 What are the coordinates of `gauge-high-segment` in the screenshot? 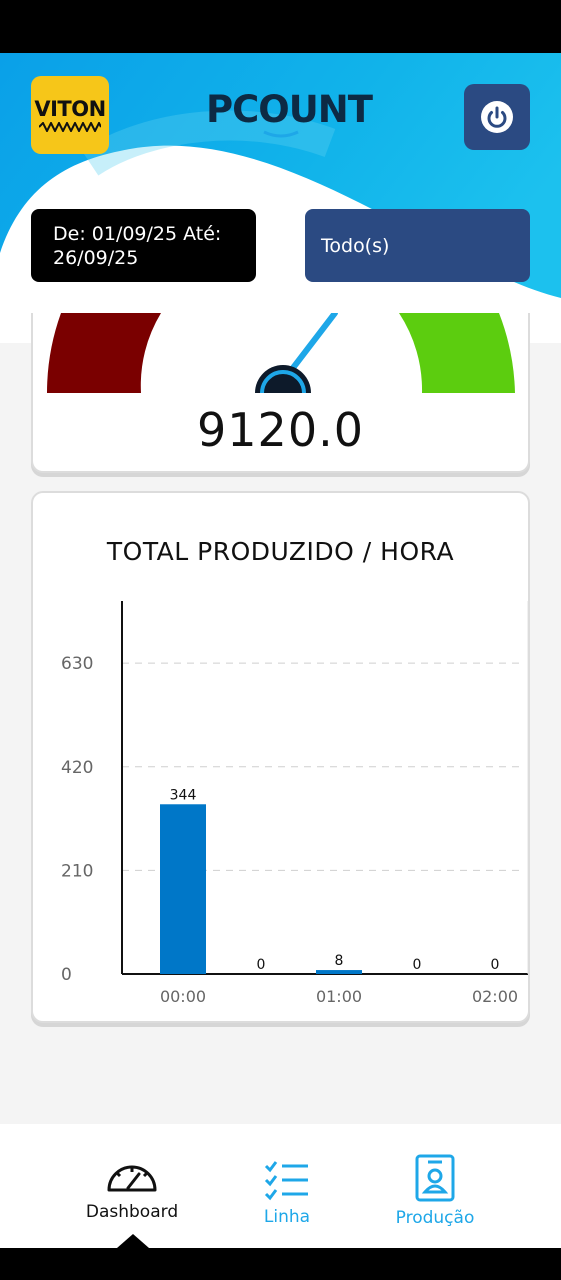 It's located at (457, 353).